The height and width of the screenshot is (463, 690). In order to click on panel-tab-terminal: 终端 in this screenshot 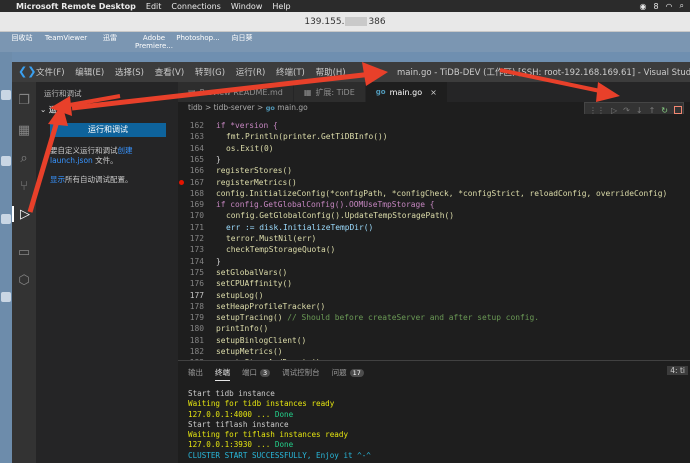, I will do `click(222, 374)`.